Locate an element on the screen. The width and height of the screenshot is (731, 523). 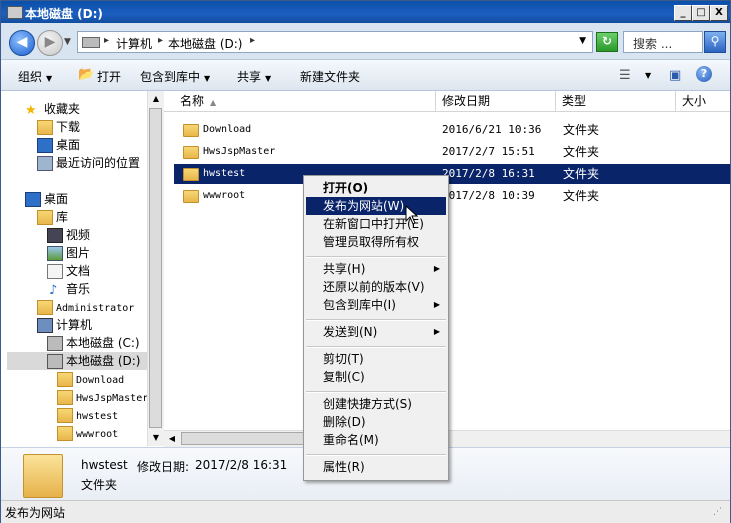
menu-create-shortcut: 创建快捷方式(S) is located at coordinates (376, 404).